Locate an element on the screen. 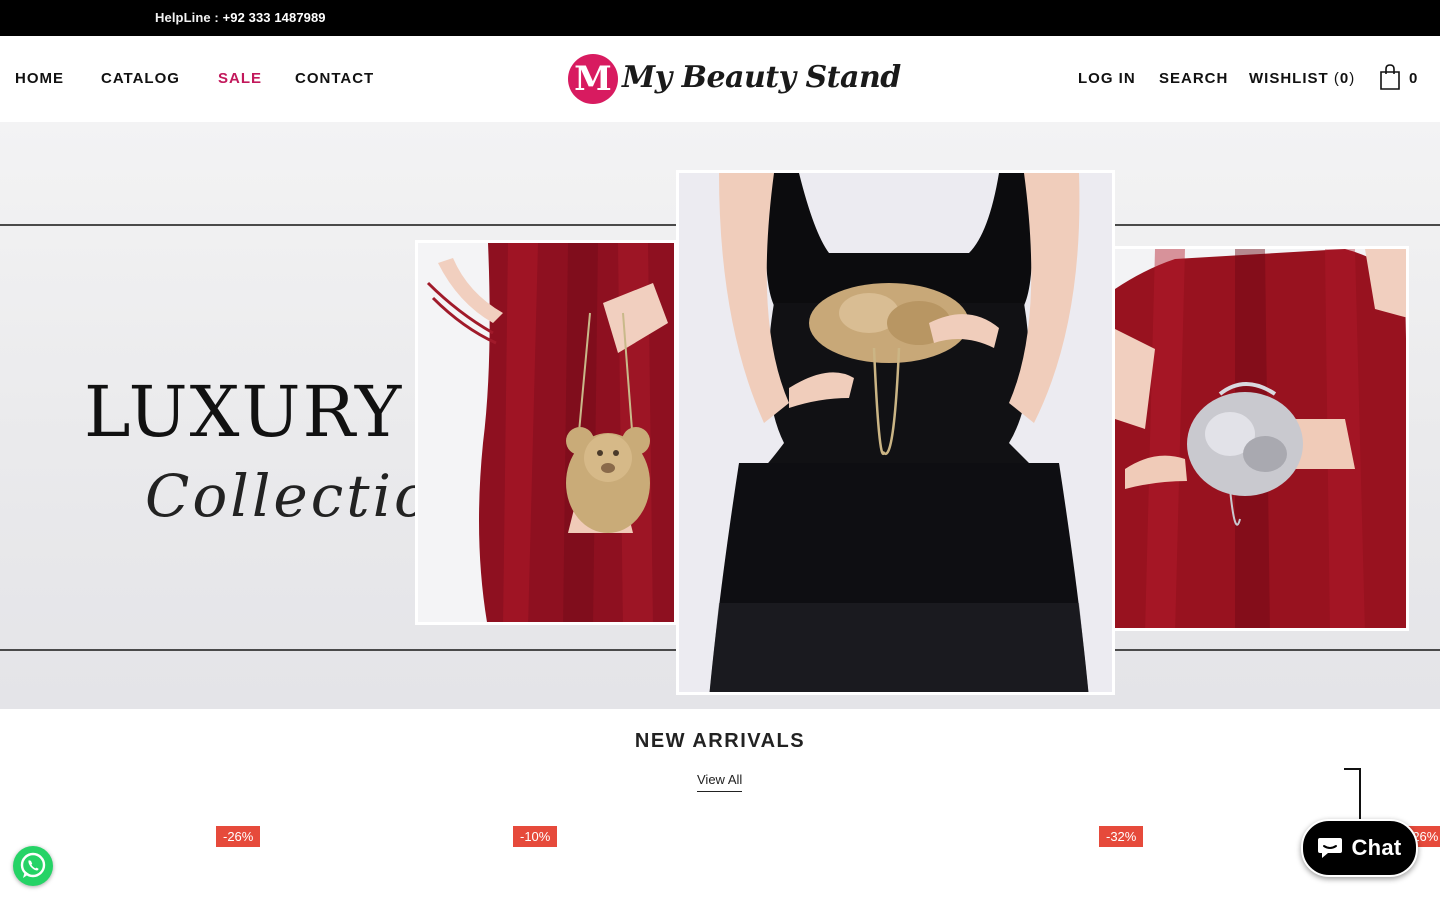 The height and width of the screenshot is (900, 1440). nav-home: HOME is located at coordinates (39, 78).